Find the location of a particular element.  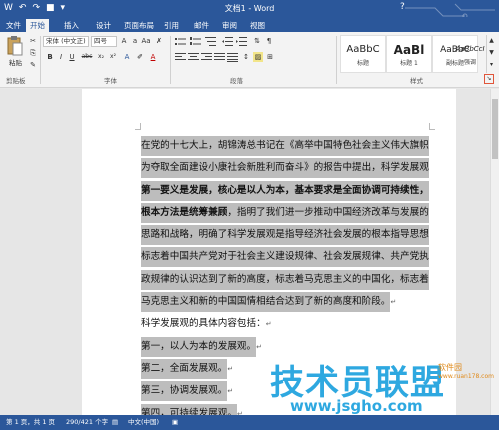

text-line: 政规律的认识达到了新的高度，标志着马克思主义的中国化，标志着 is located at coordinates (285, 280).